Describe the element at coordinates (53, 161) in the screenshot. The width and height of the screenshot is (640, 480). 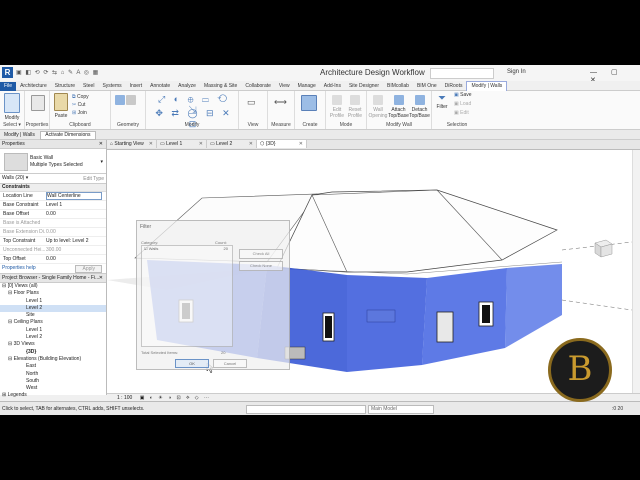
I see `type-selector: Basic Wall Multiple Types Selected ▾` at that location.